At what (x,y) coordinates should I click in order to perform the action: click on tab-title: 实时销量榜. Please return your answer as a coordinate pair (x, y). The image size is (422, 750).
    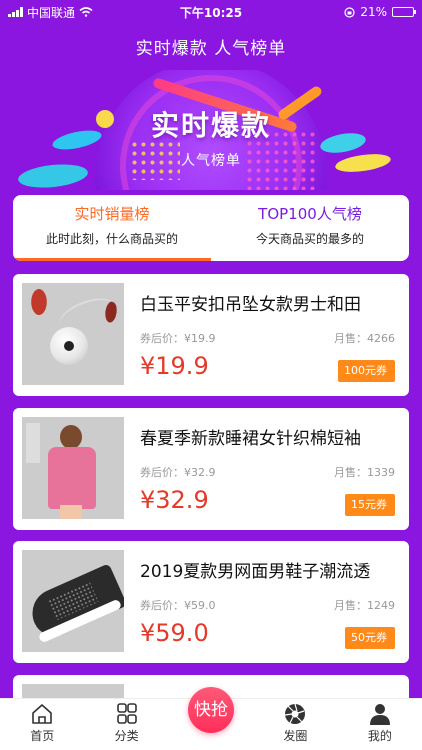
    Looking at the image, I should click on (112, 214).